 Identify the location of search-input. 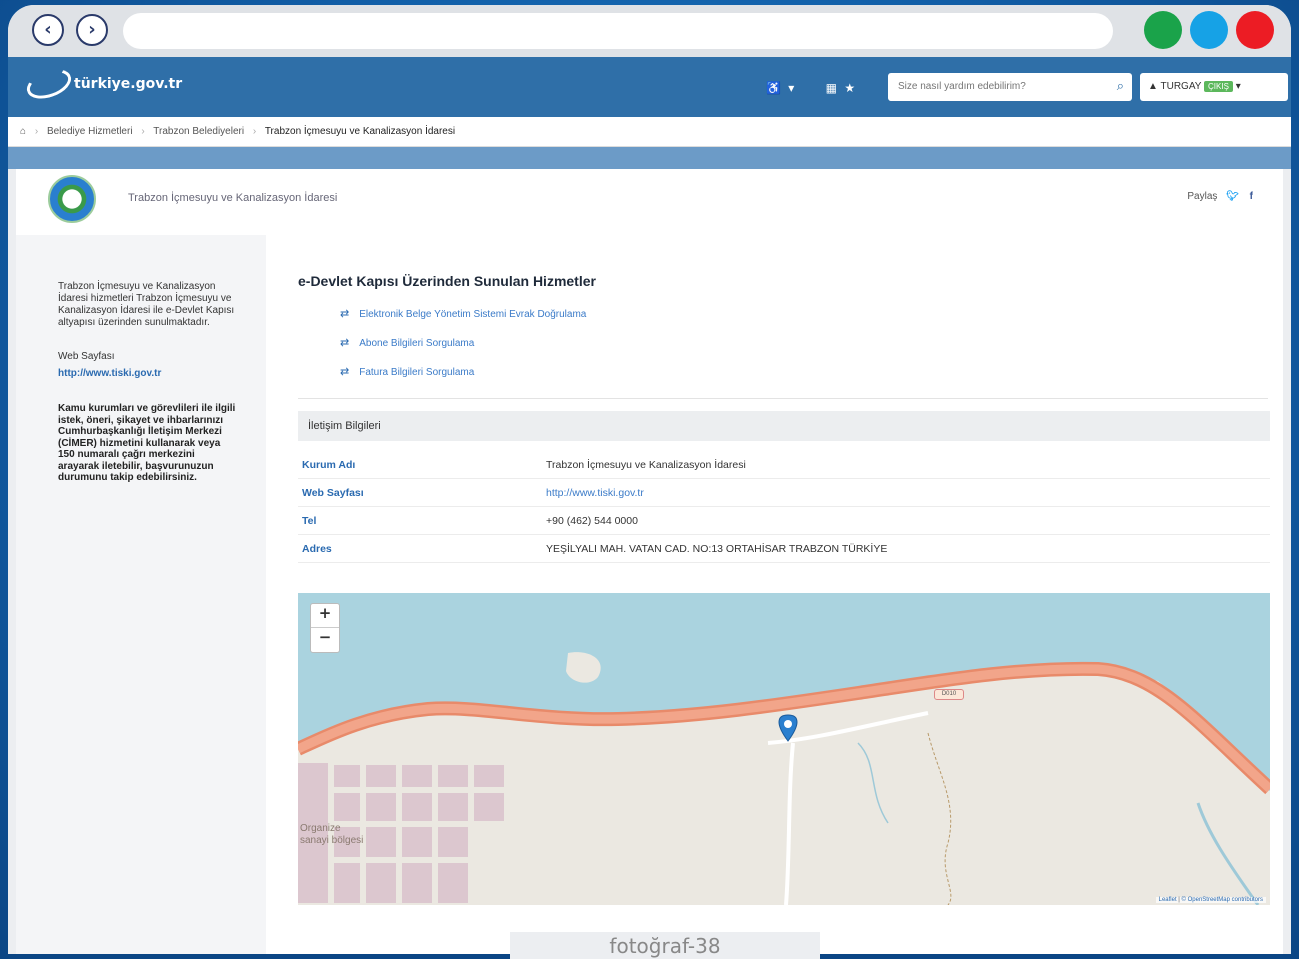
(993, 86).